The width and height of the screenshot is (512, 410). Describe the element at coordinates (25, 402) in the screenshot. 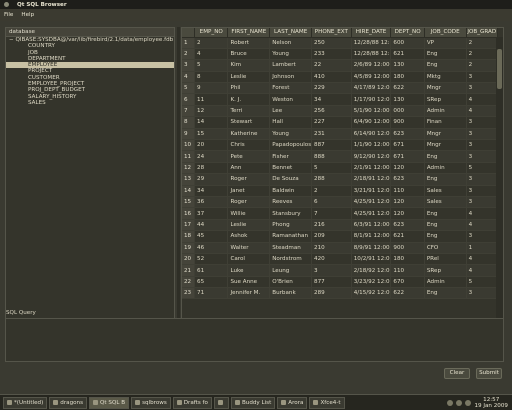

I see `taskbar-button: *(Untitled)` at that location.